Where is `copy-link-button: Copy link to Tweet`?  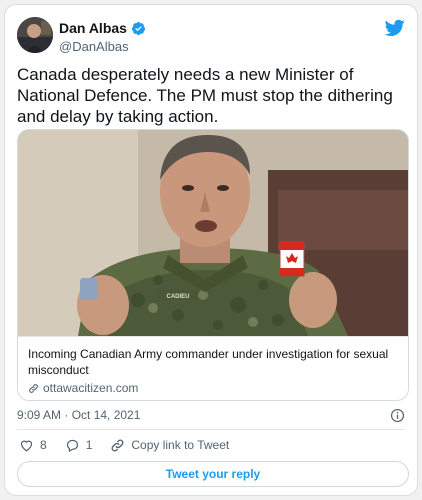 copy-link-button: Copy link to Tweet is located at coordinates (169, 445).